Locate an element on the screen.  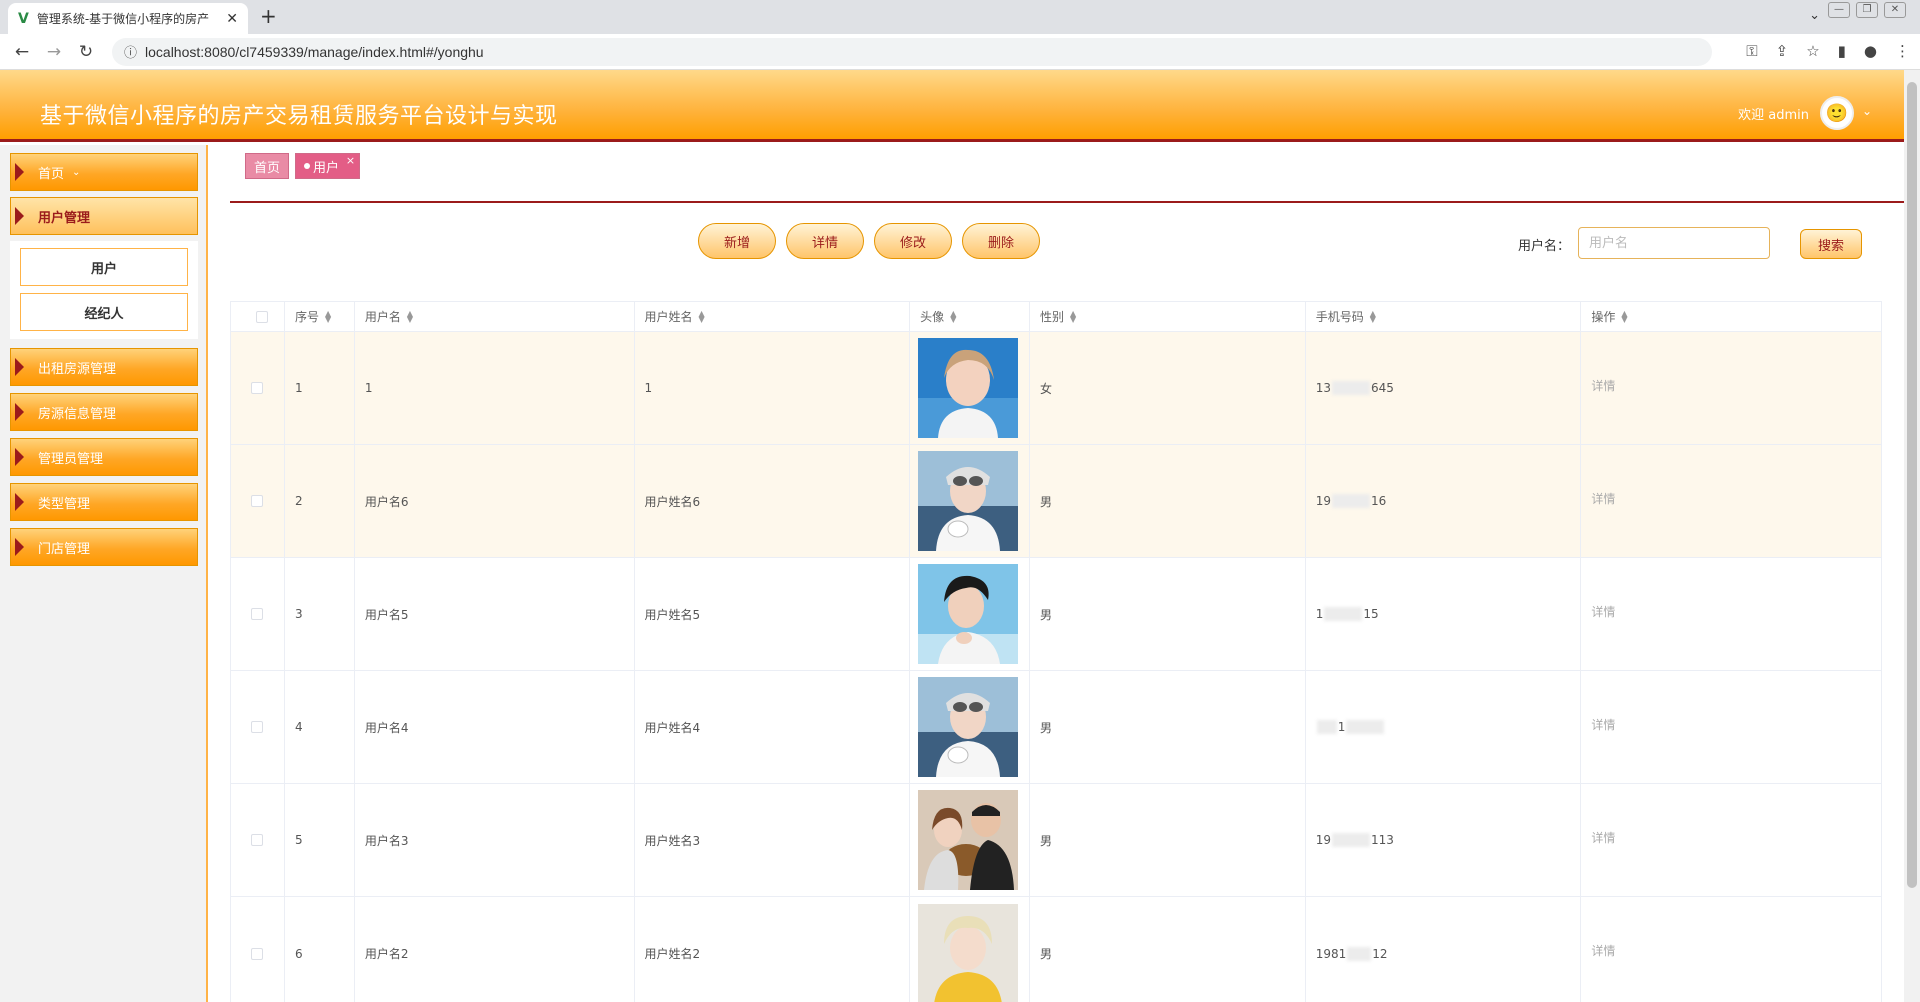
new-tab-icon: + is located at coordinates (268, 16).